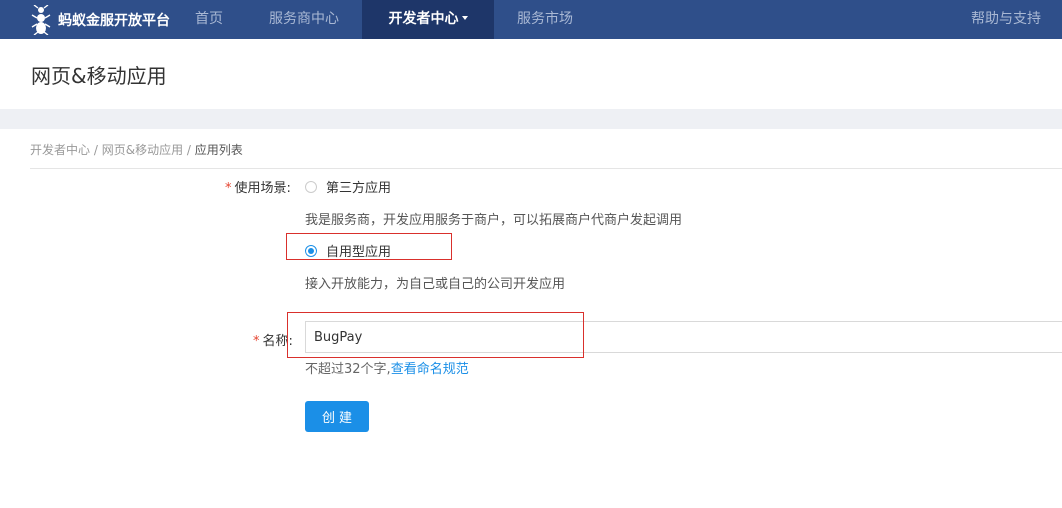 This screenshot has width=1062, height=508. What do you see at coordinates (531, 119) in the screenshot?
I see `header-separator-band` at bounding box center [531, 119].